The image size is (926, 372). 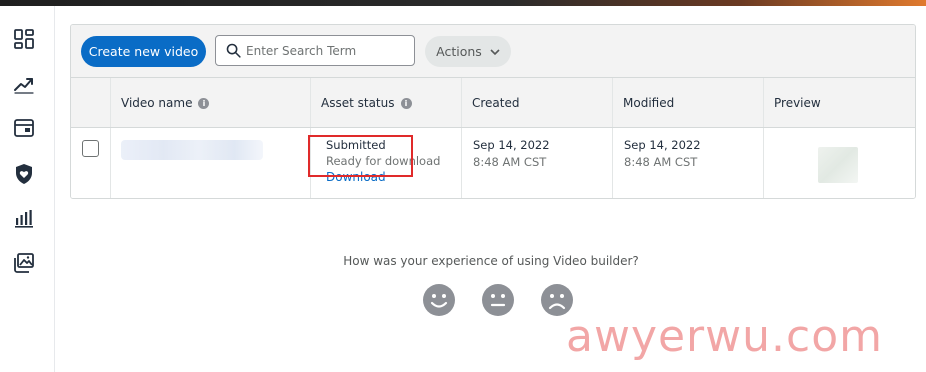 What do you see at coordinates (24, 174) in the screenshot?
I see `shield-heart-icon` at bounding box center [24, 174].